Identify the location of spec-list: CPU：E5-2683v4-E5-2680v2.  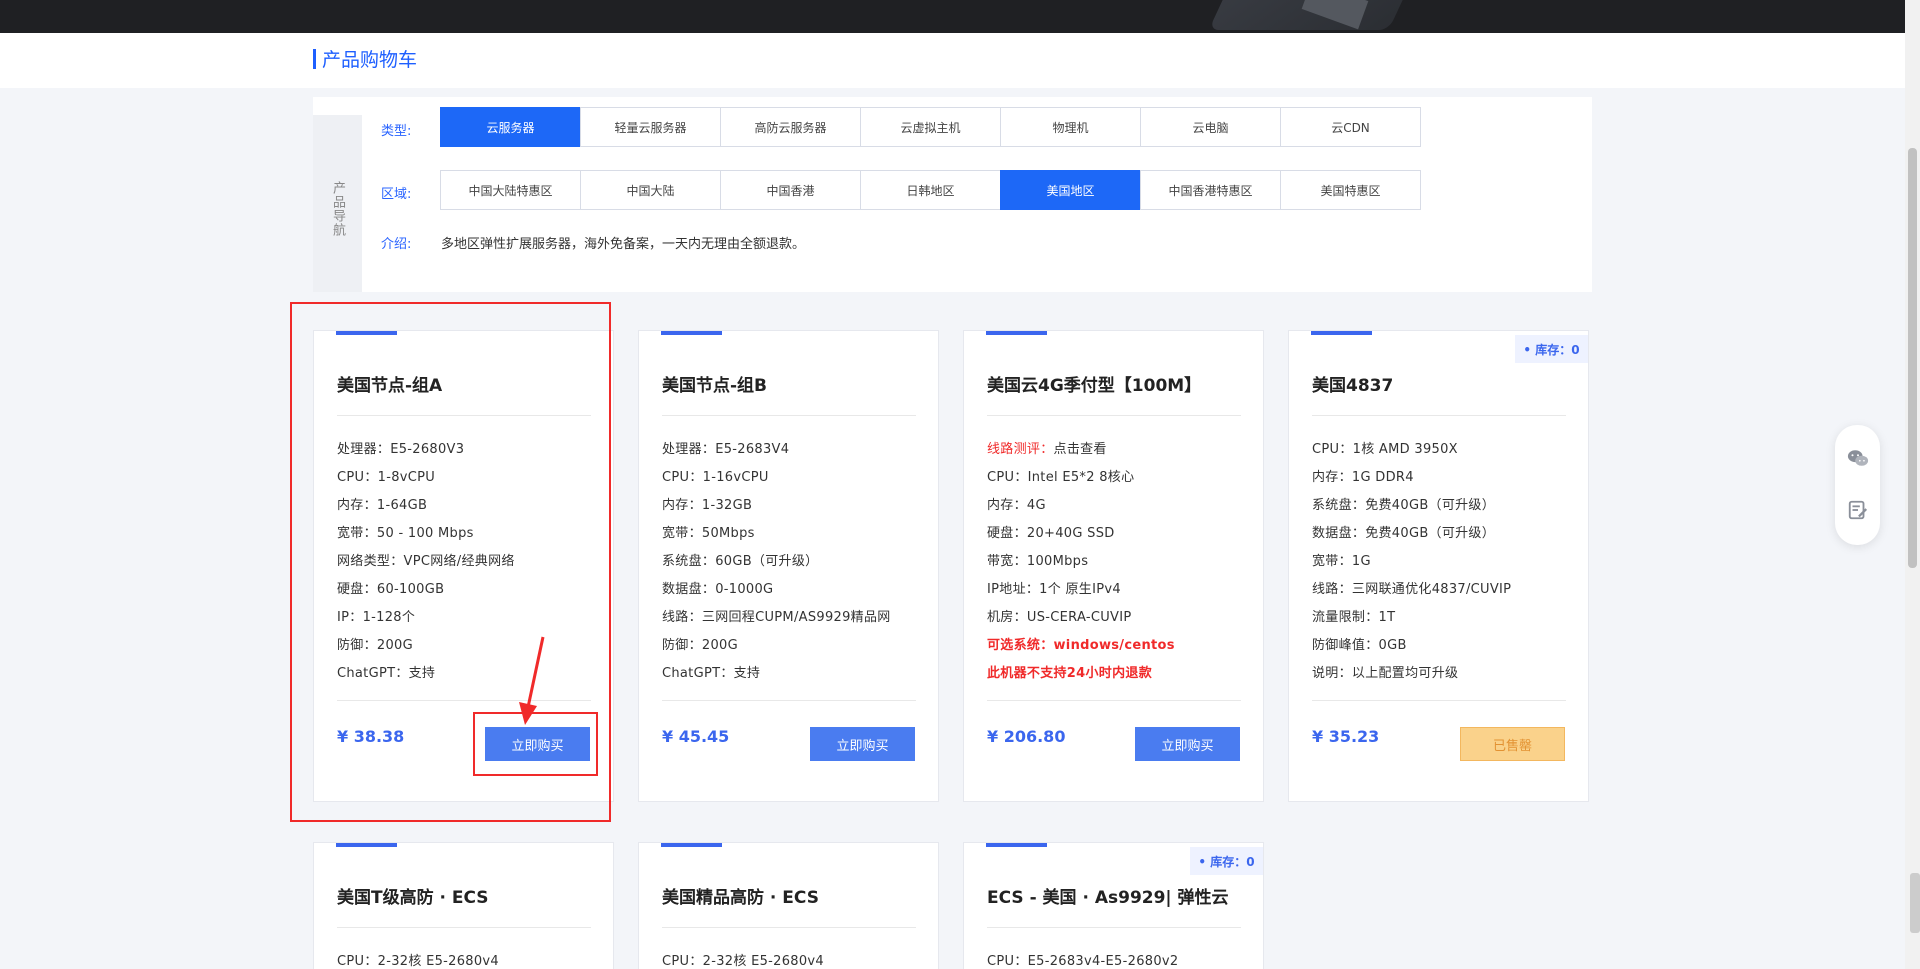
(1082, 958).